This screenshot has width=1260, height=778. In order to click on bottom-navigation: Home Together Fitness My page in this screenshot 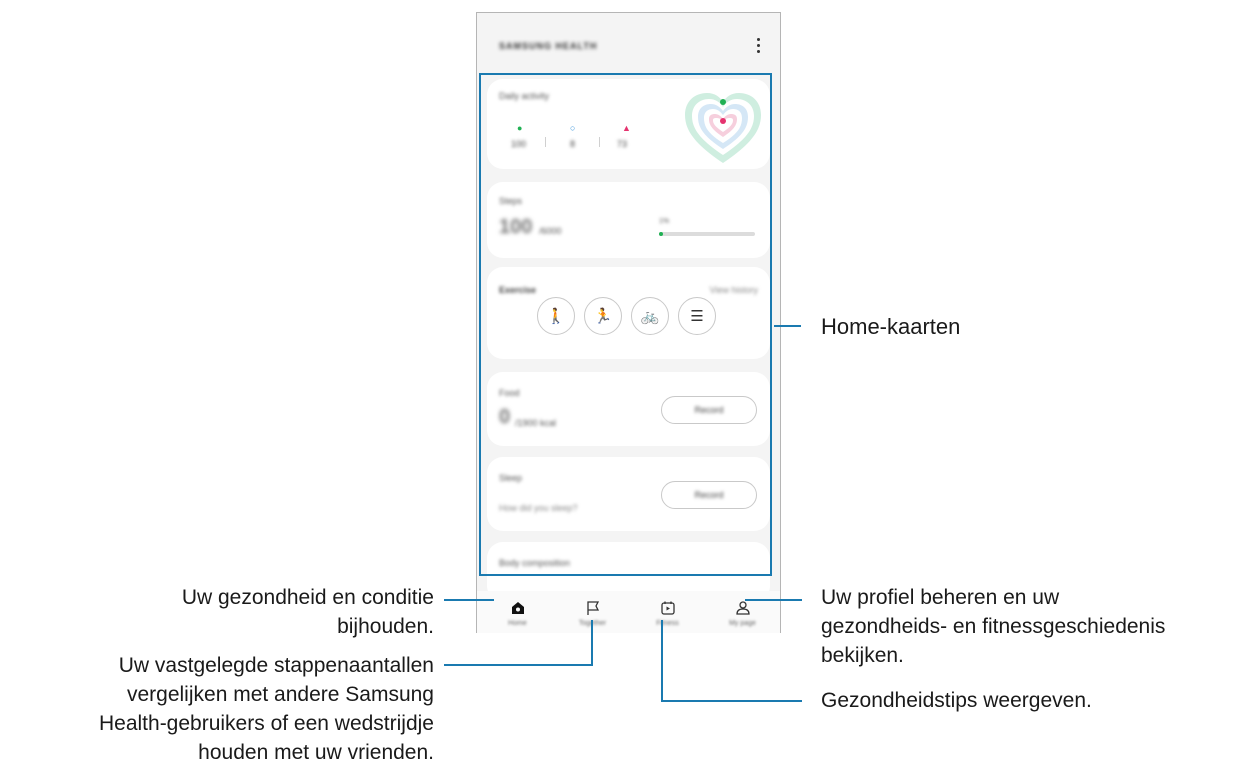, I will do `click(628, 612)`.